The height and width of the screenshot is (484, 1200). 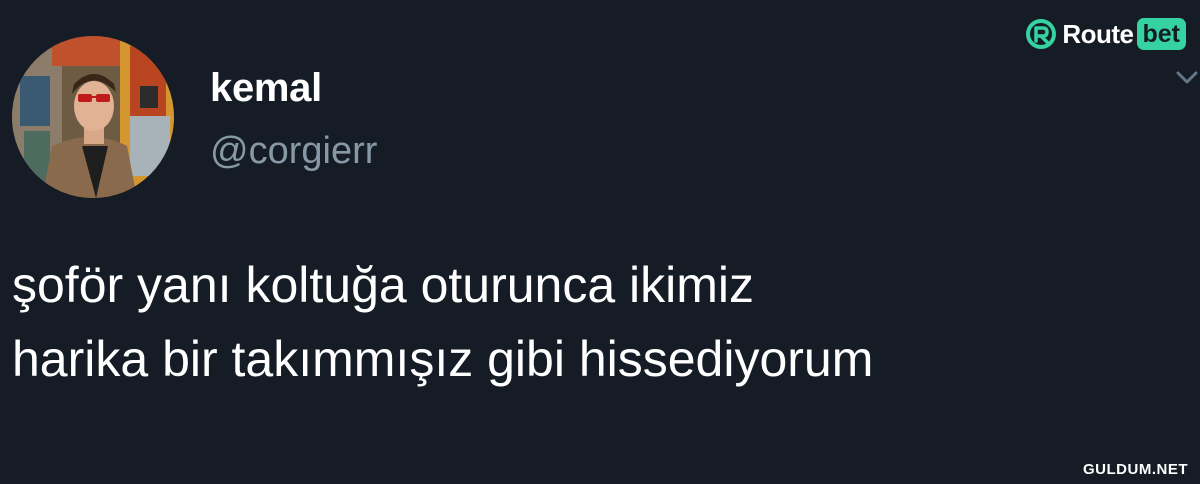 What do you see at coordinates (443, 359) in the screenshot?
I see `tweet-text-line: harika bir takımmışız gibi hissediyorum` at bounding box center [443, 359].